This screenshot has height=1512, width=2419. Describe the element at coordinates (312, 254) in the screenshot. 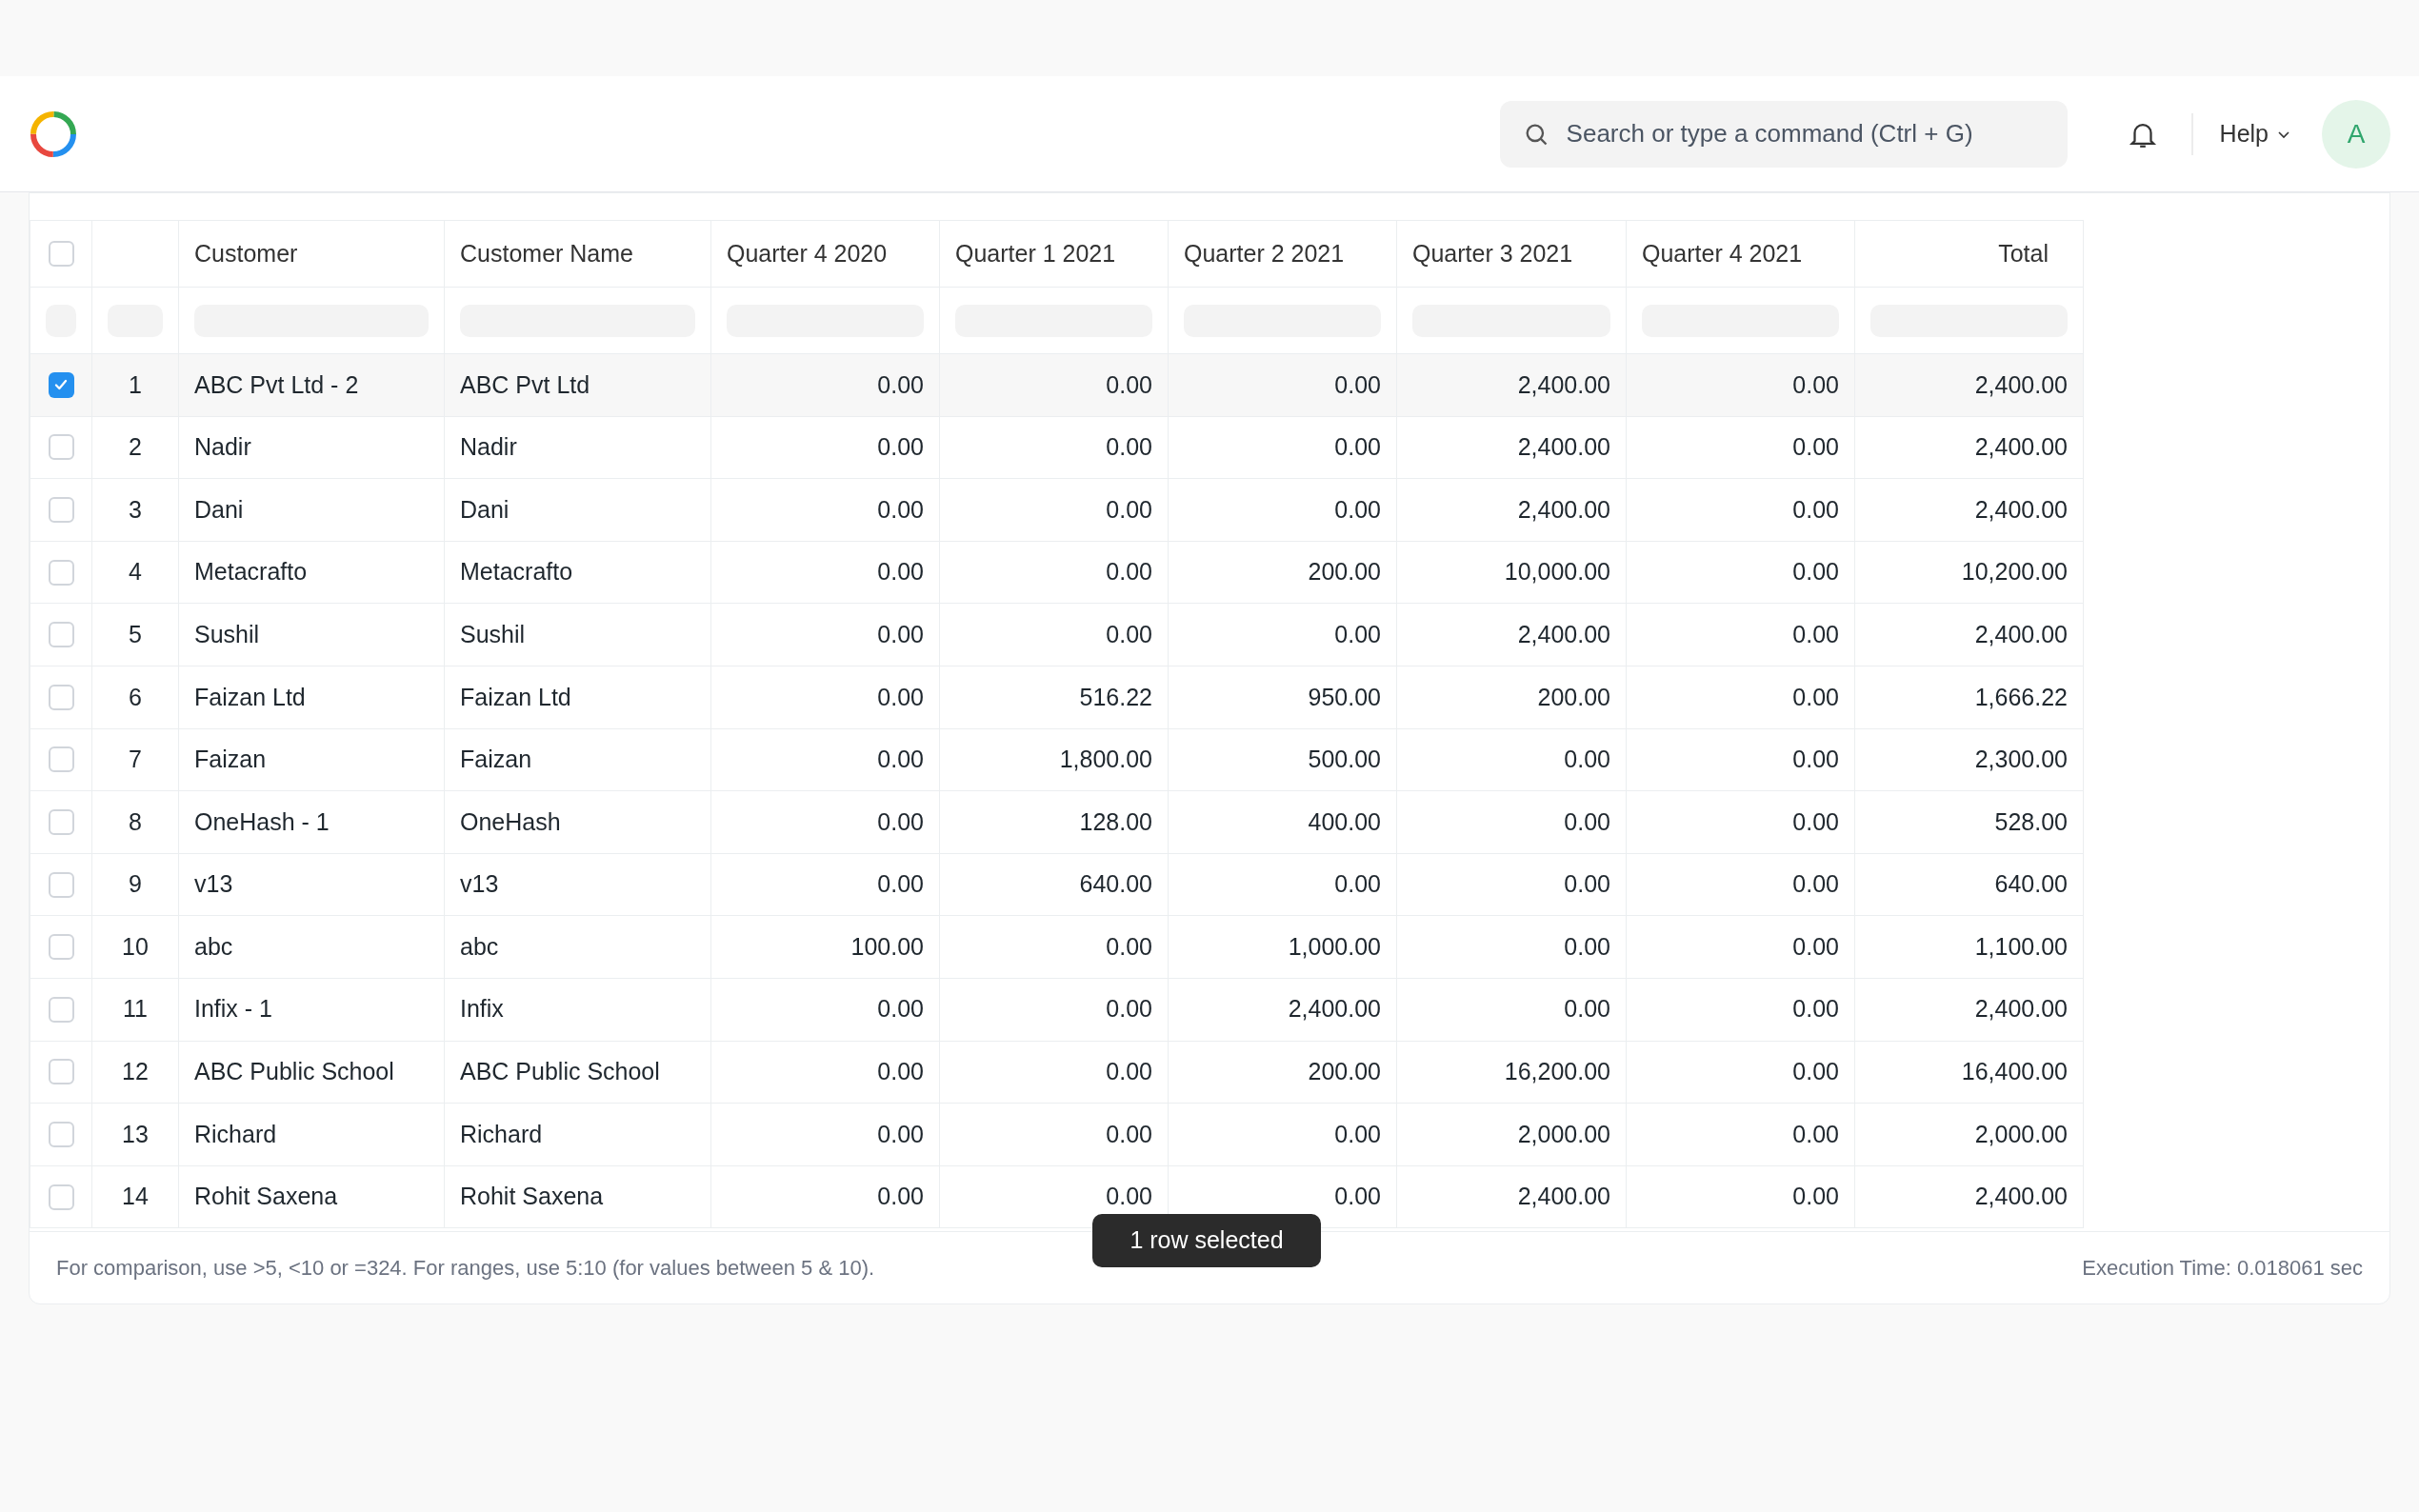

I see `column-header: Customer` at that location.